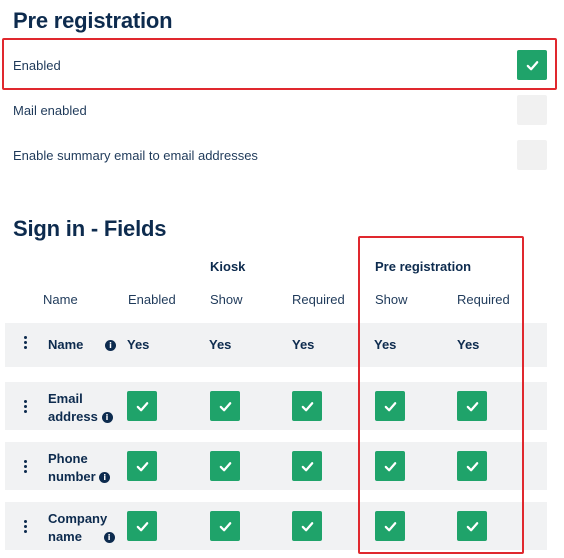 The height and width of the screenshot is (558, 564). What do you see at coordinates (80, 408) in the screenshot?
I see `field-email-label: Email address i` at bounding box center [80, 408].